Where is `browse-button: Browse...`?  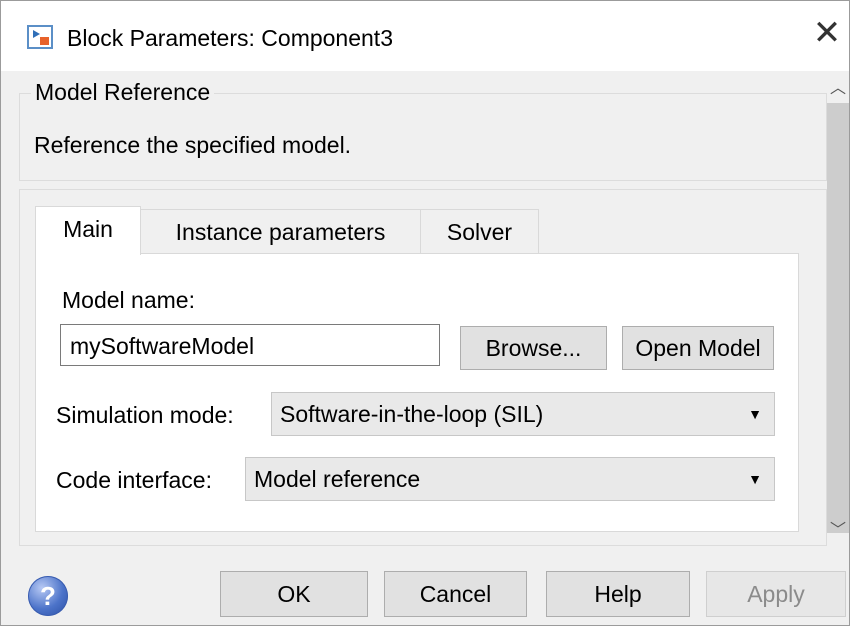 browse-button: Browse... is located at coordinates (533, 348).